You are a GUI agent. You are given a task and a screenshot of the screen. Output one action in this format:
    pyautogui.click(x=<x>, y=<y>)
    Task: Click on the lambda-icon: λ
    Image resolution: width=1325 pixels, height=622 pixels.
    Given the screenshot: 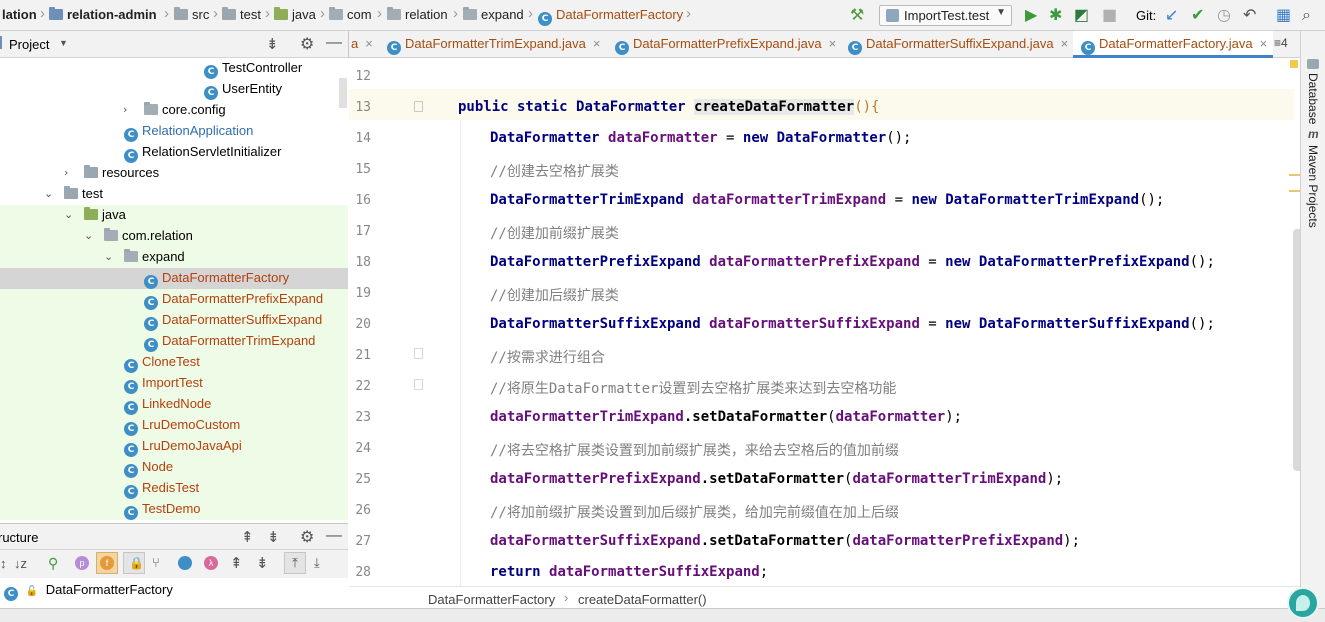 What is the action you would take?
    pyautogui.click(x=211, y=563)
    